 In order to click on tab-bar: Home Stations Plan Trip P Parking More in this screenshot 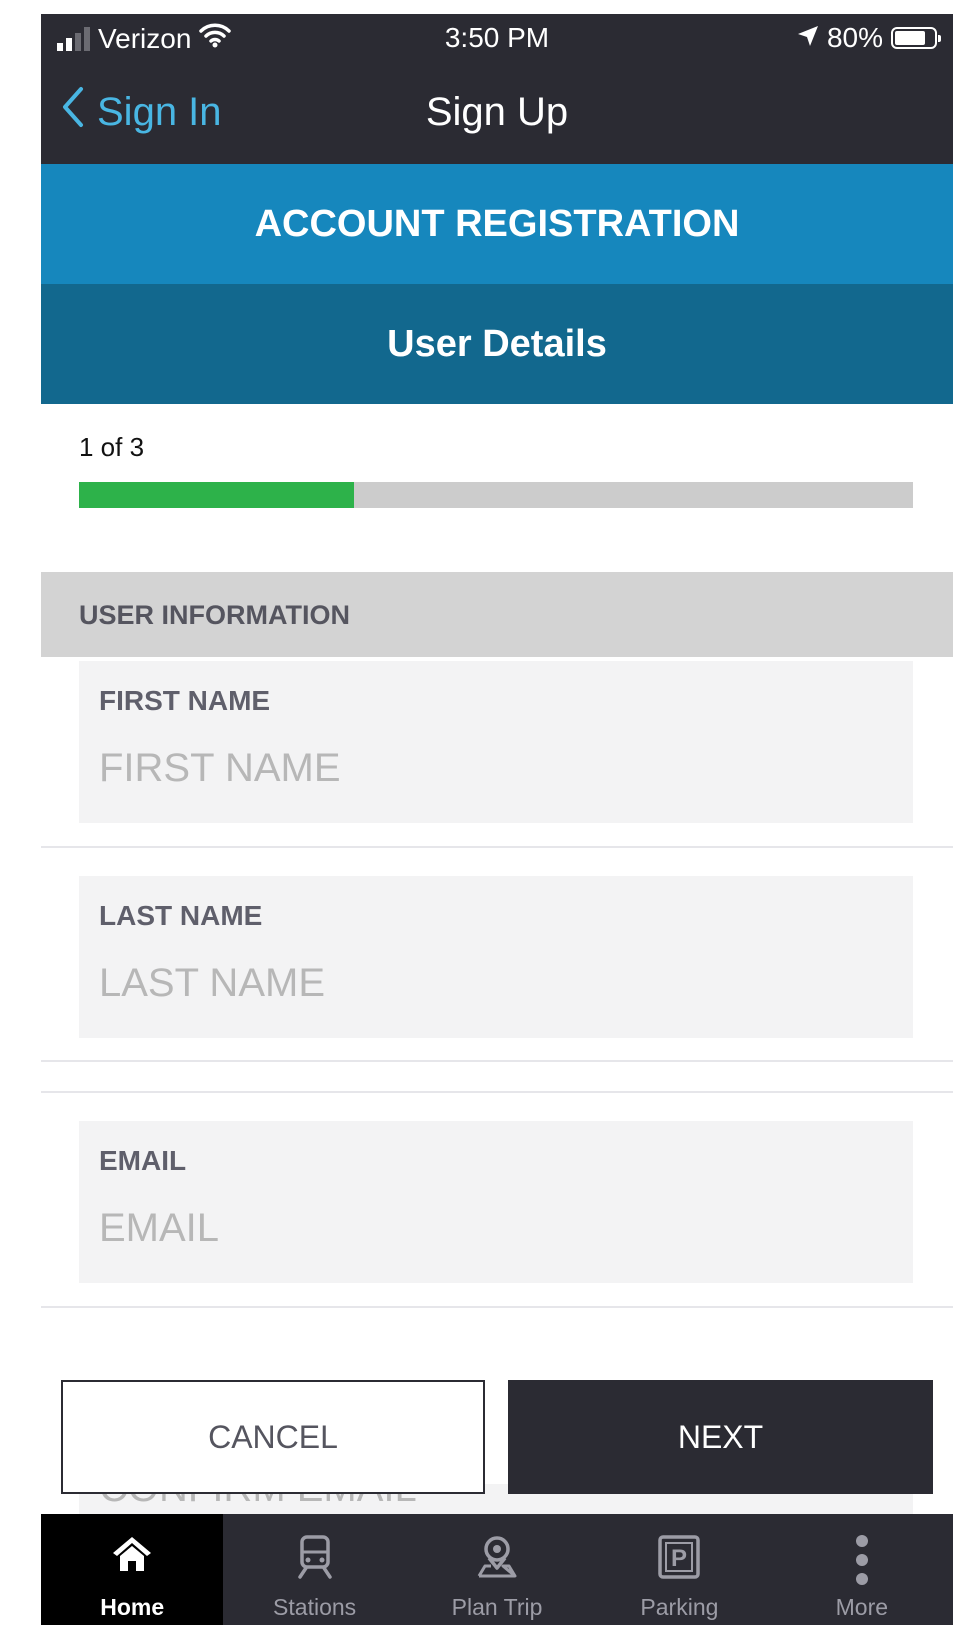, I will do `click(497, 1569)`.